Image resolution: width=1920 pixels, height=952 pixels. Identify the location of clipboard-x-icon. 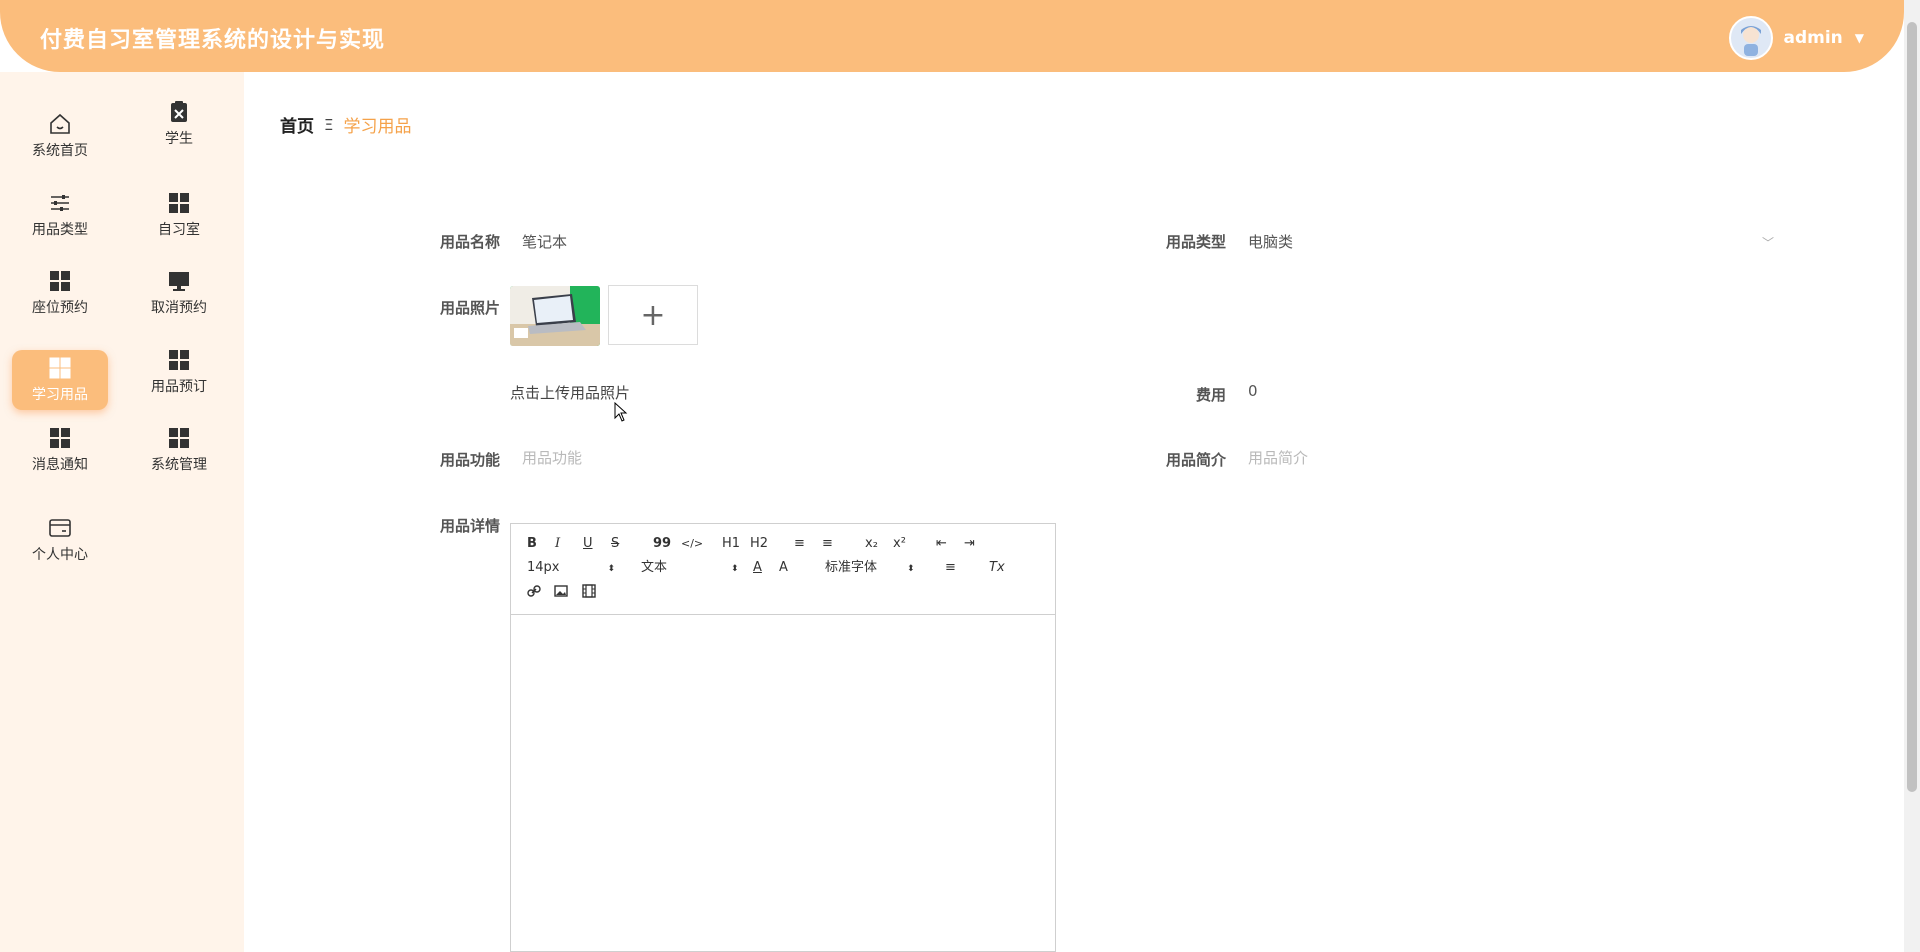
(179, 112).